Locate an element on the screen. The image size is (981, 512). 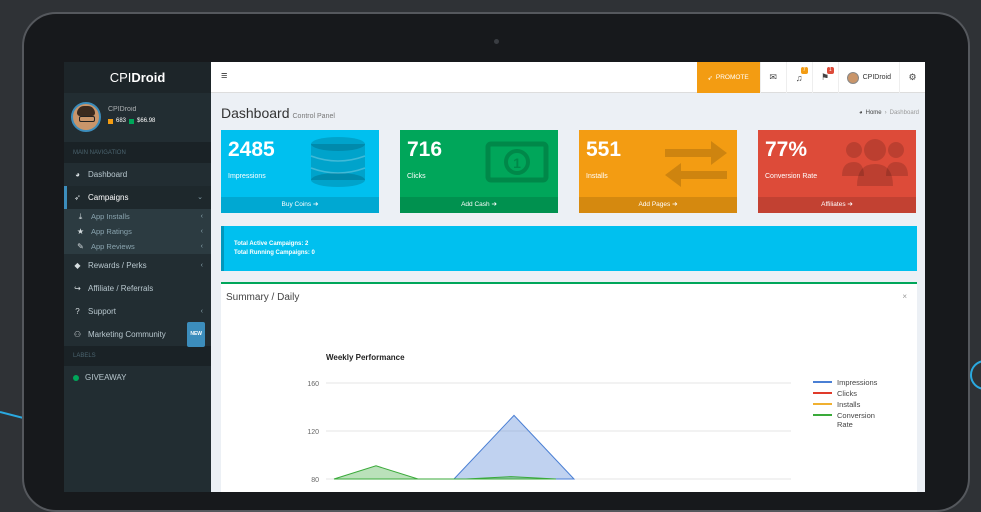
sidebar-item-app-ratings: ★ App Ratings ‹ is located at coordinates (137, 231).